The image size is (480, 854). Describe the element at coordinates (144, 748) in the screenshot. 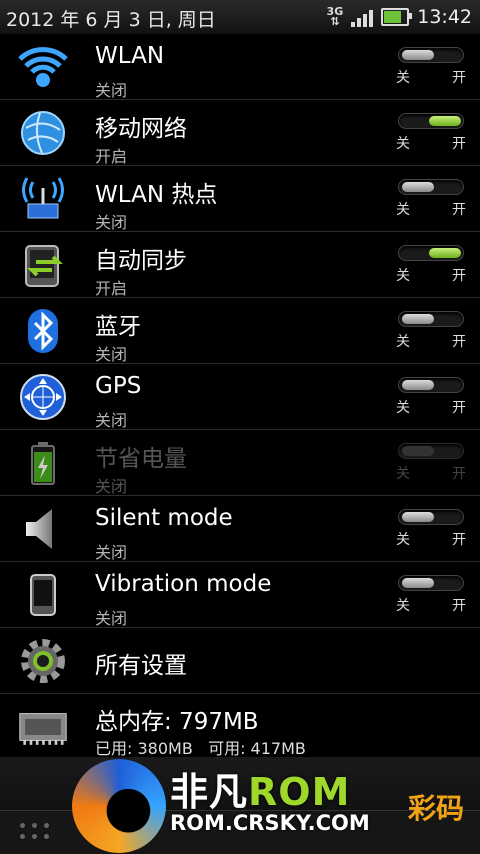

I see `storage-used: 已用: 380MB` at that location.